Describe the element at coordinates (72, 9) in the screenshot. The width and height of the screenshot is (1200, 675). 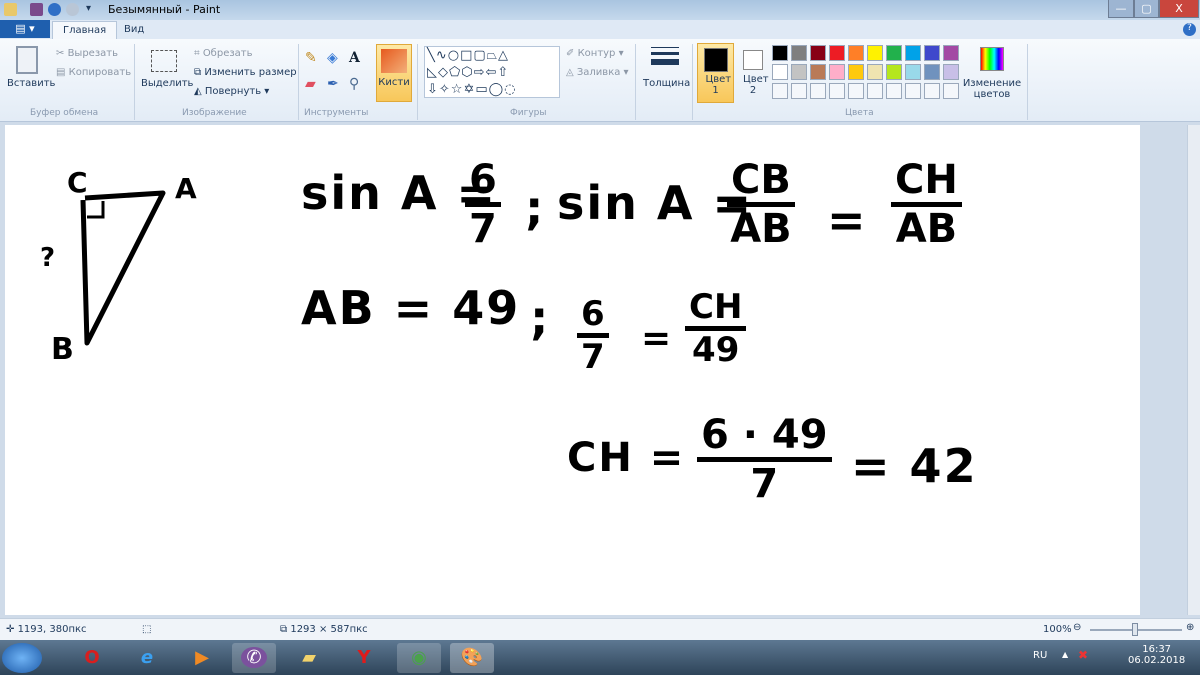
I see `redo-icon` at that location.